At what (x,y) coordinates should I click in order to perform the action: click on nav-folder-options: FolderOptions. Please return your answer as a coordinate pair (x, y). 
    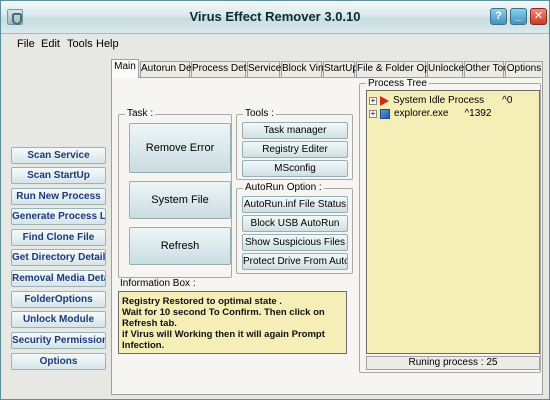
    Looking at the image, I should click on (58, 299).